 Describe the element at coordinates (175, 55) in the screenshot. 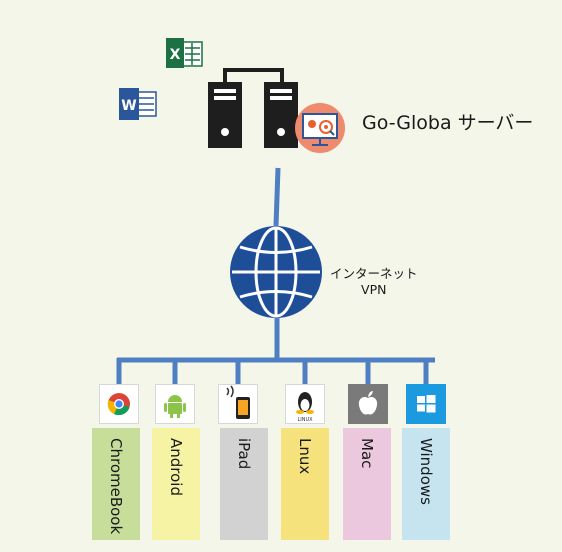

I see `svg-text: X` at that location.